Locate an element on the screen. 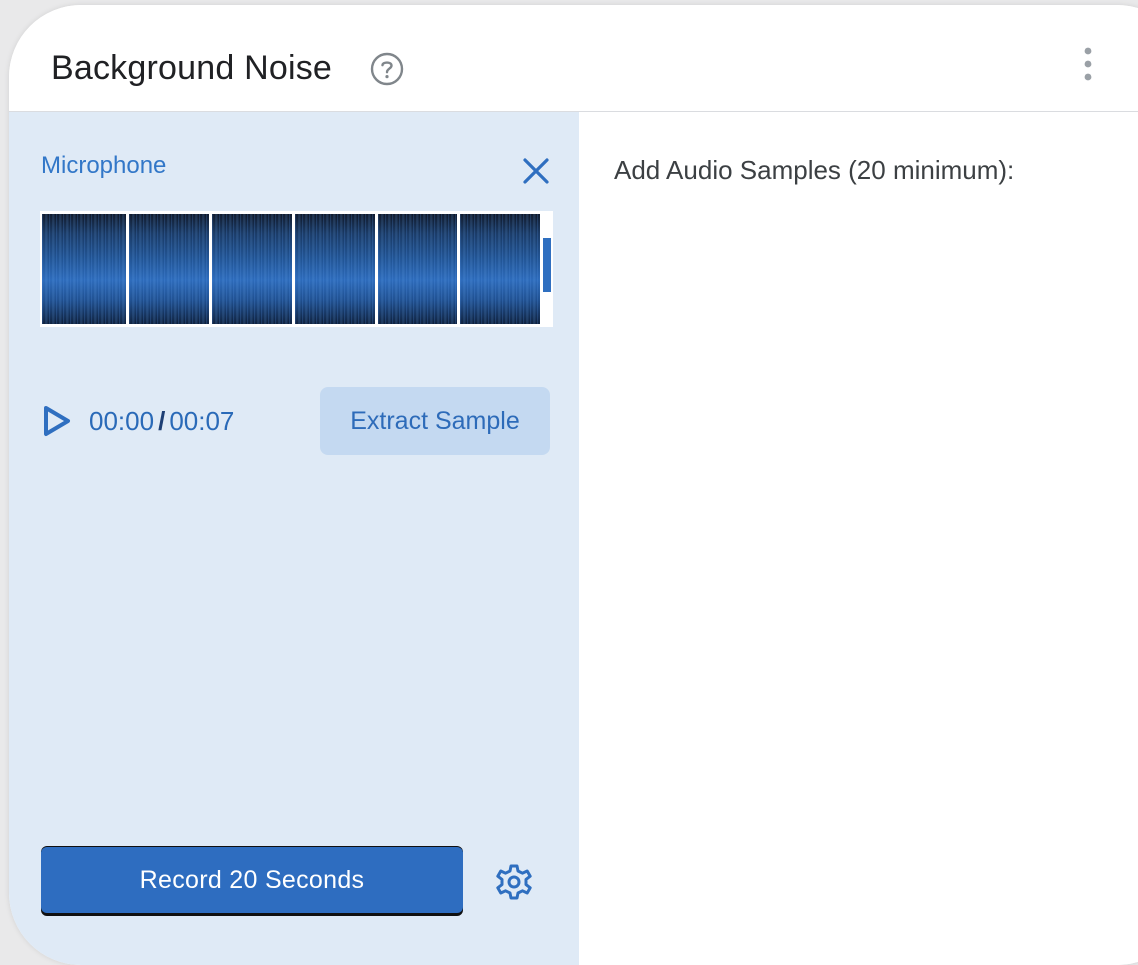  page-title: Background Noise is located at coordinates (192, 68).